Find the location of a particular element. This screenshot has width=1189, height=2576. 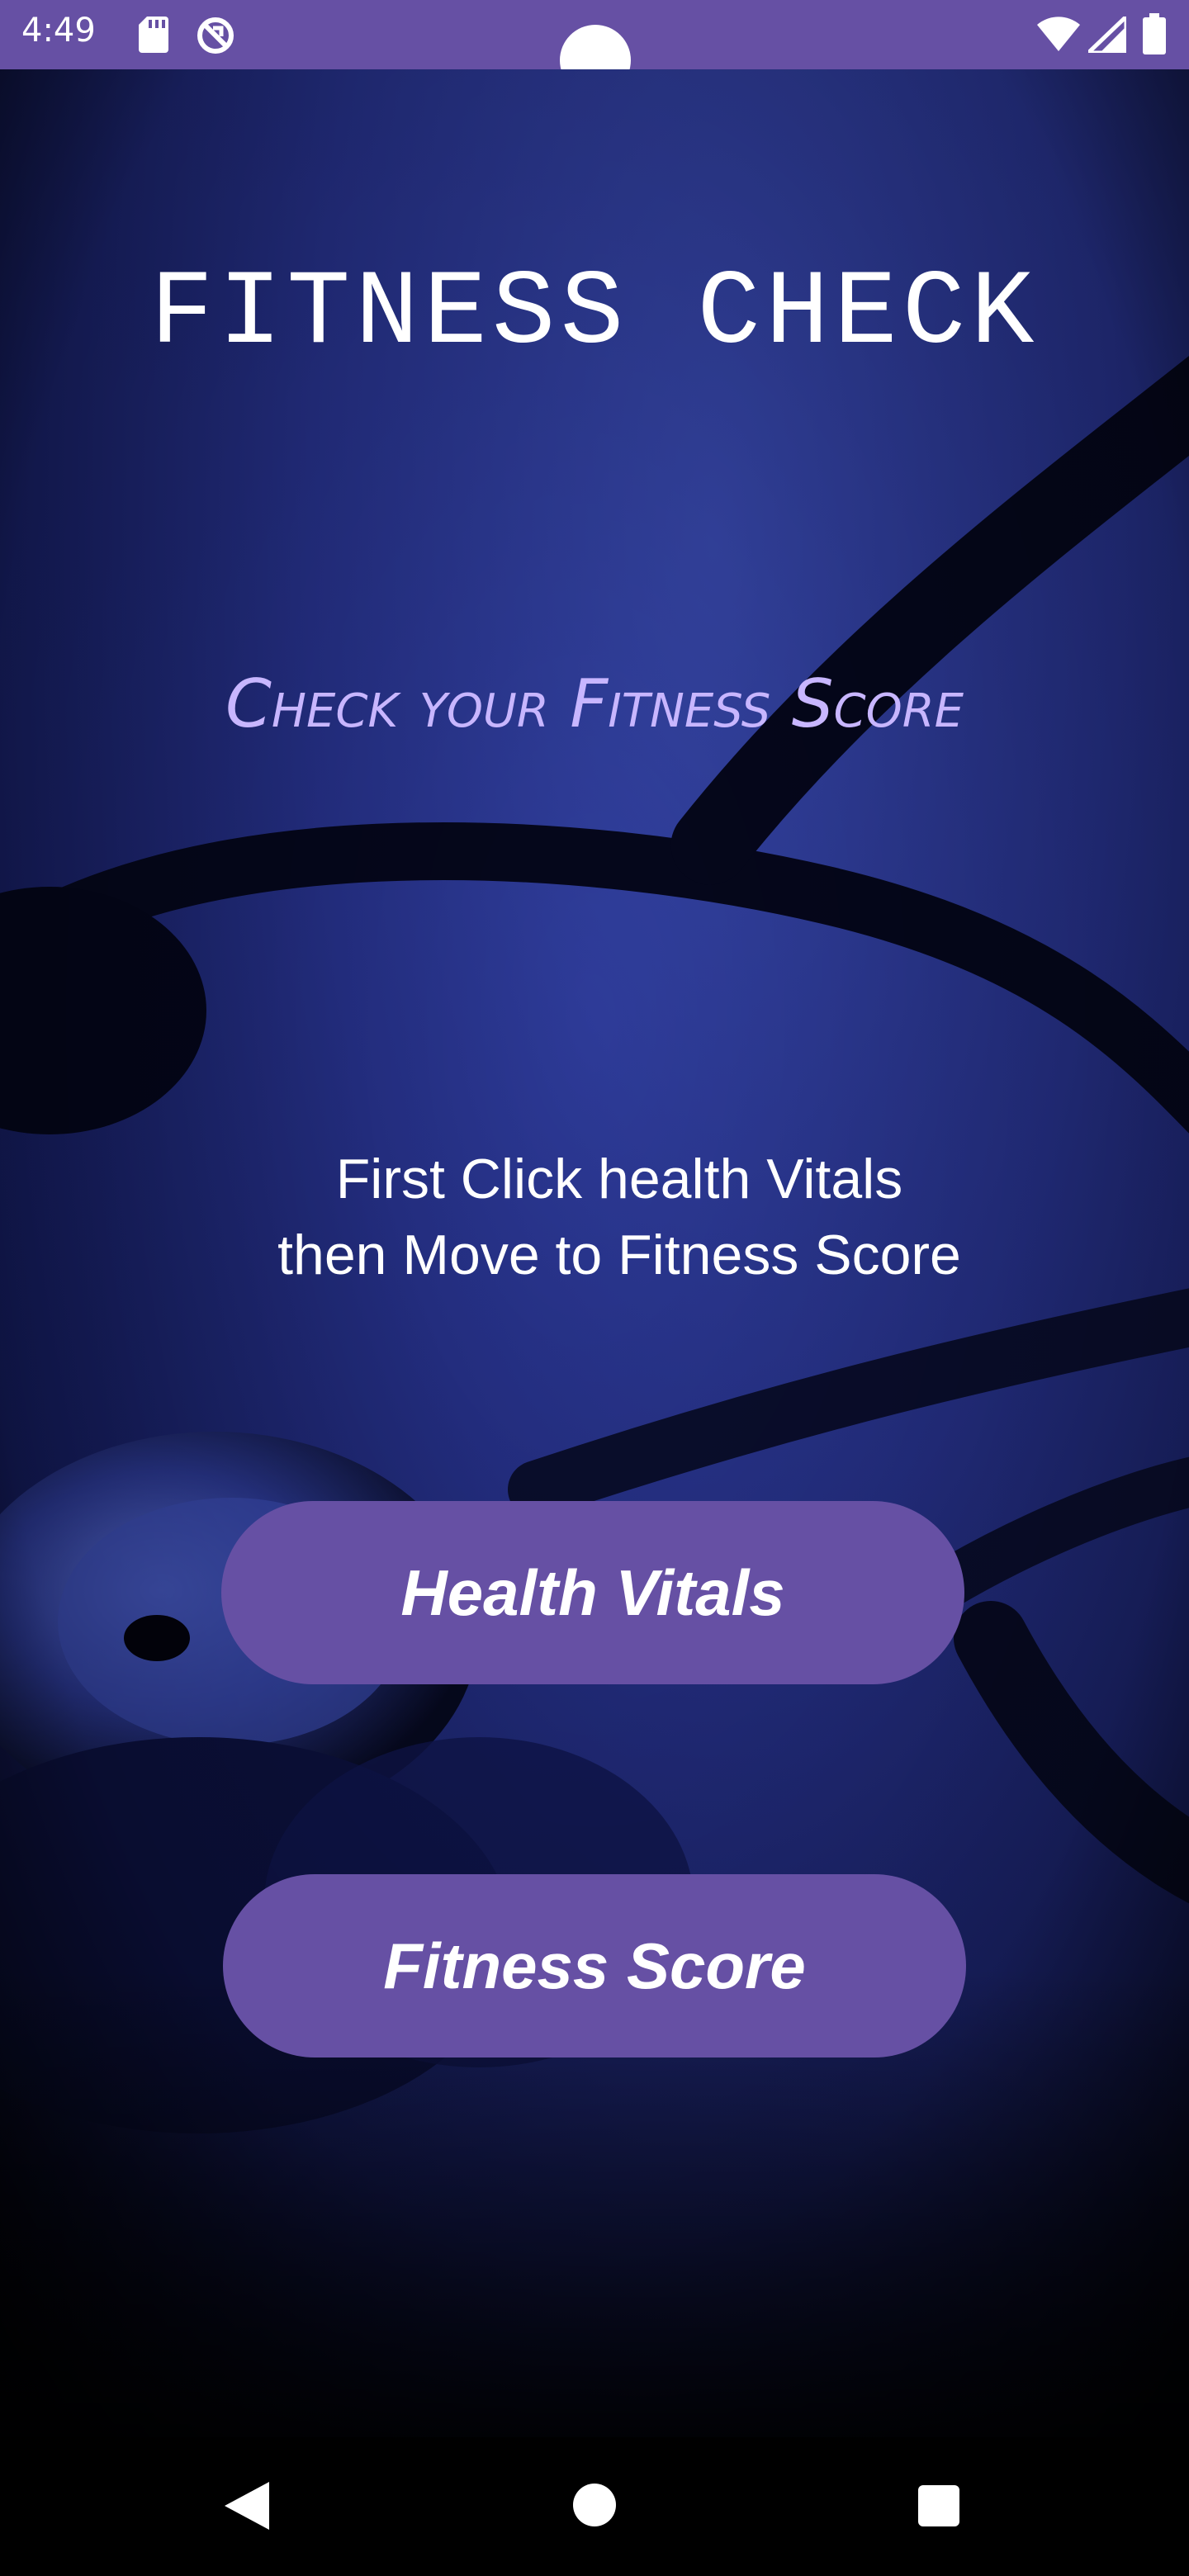

home-icon is located at coordinates (594, 2505).